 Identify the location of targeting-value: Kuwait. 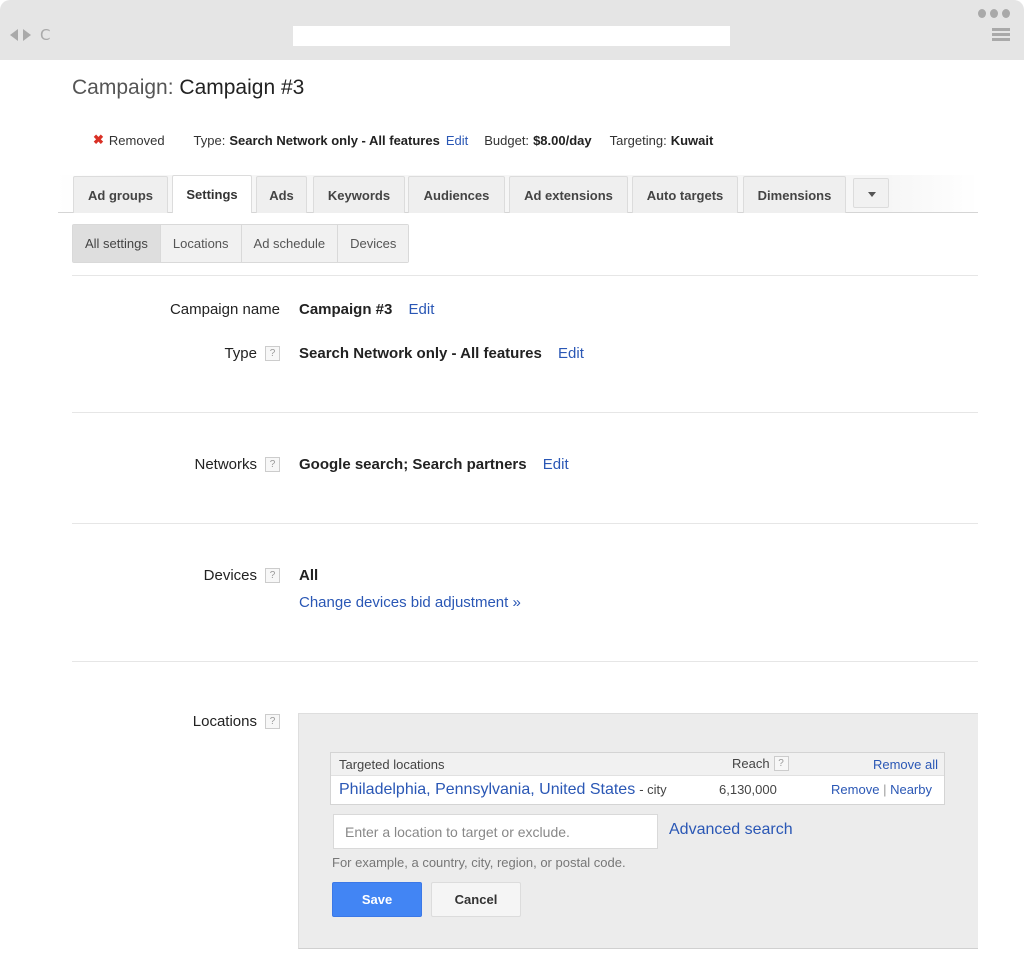
(692, 140).